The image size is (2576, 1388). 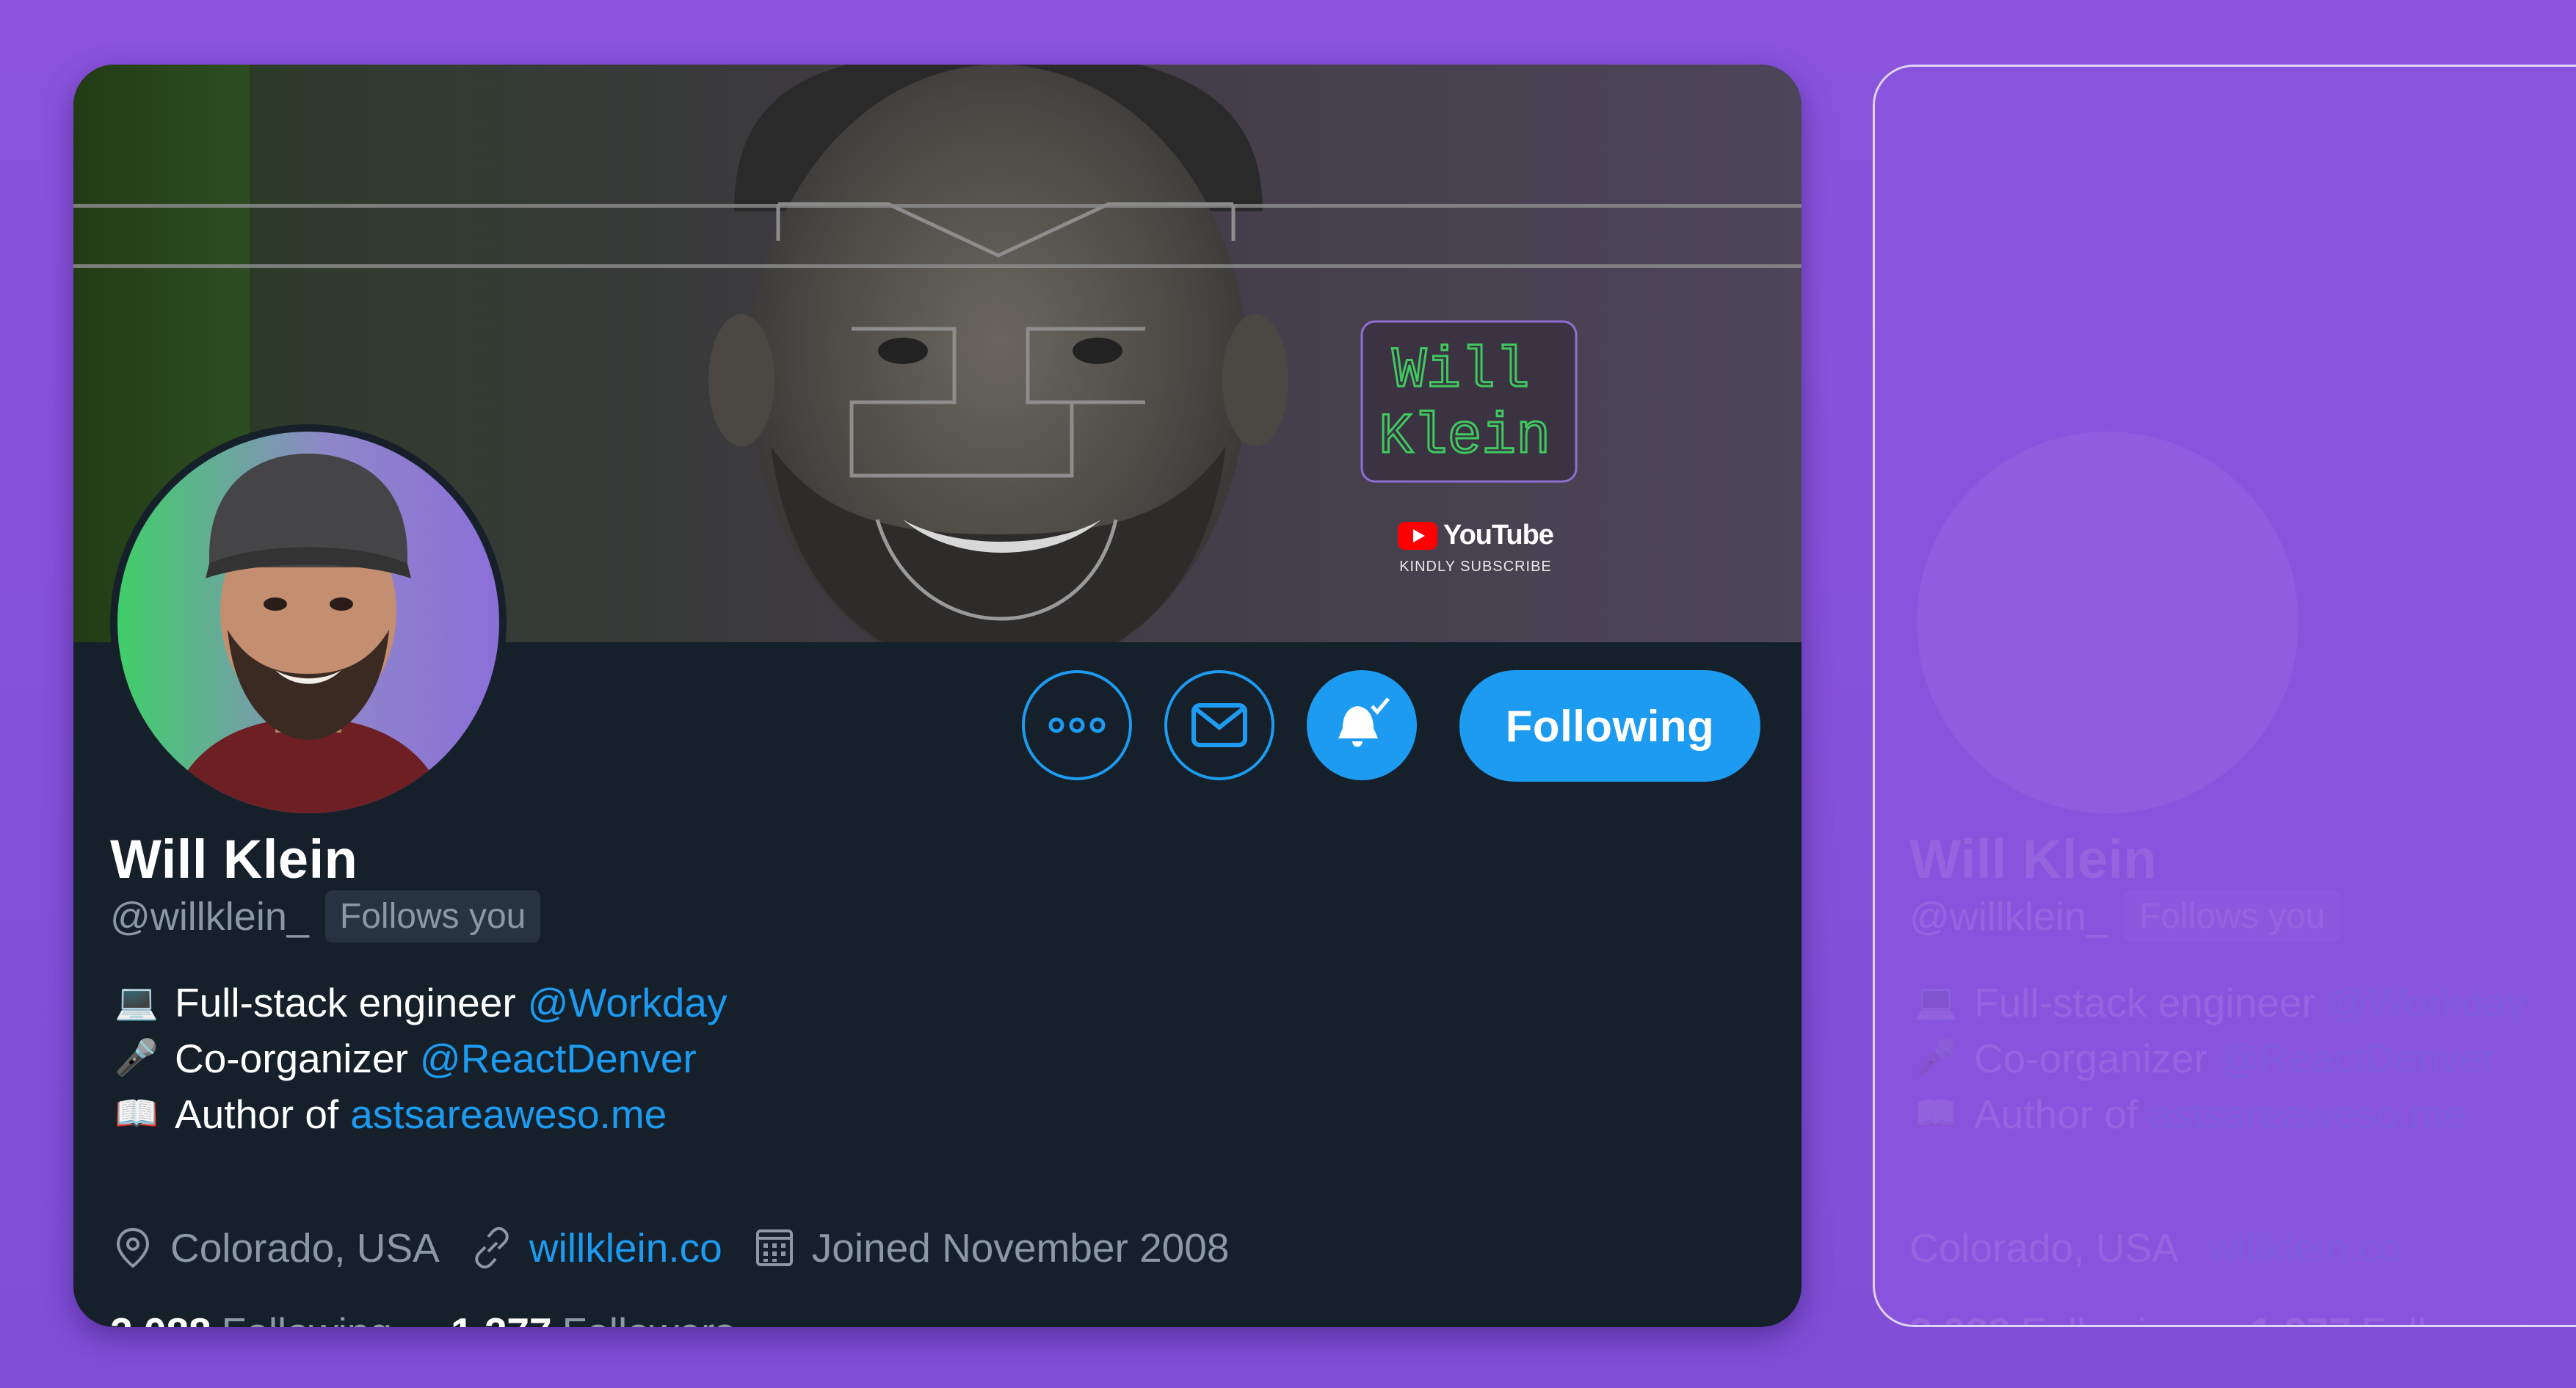 What do you see at coordinates (559, 1058) in the screenshot?
I see `bio-link-reactdenver: @ReactDenver` at bounding box center [559, 1058].